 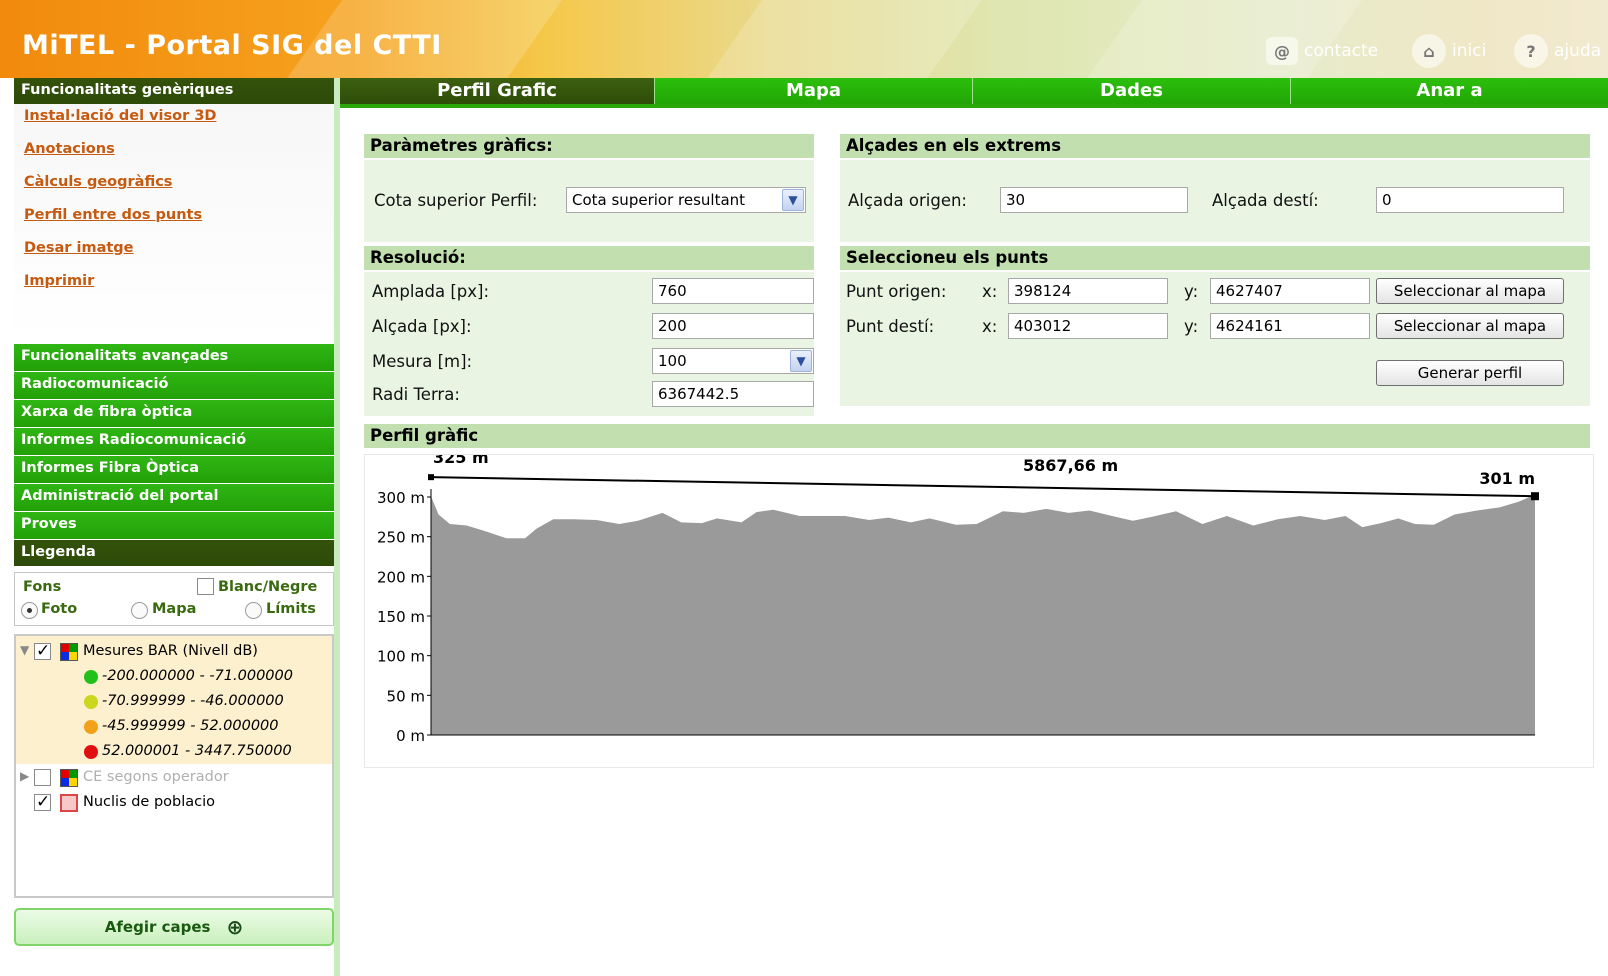 What do you see at coordinates (98, 182) in the screenshot?
I see `sidebar-item-geo-calcs: Càlculs geogràfics` at bounding box center [98, 182].